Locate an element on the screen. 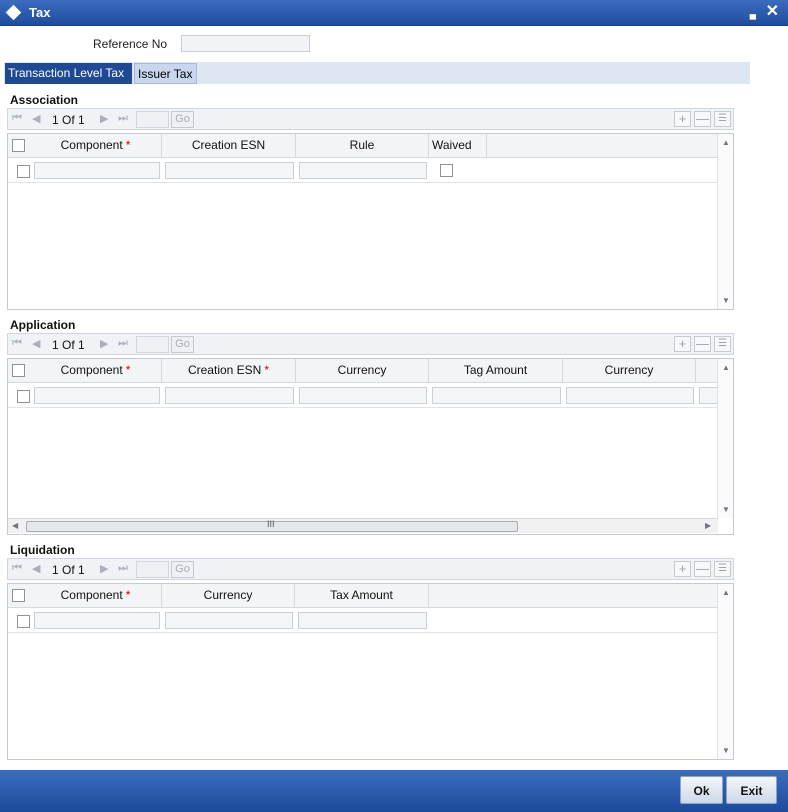 The image size is (788, 812). column-header-currency: Currency is located at coordinates (362, 370).